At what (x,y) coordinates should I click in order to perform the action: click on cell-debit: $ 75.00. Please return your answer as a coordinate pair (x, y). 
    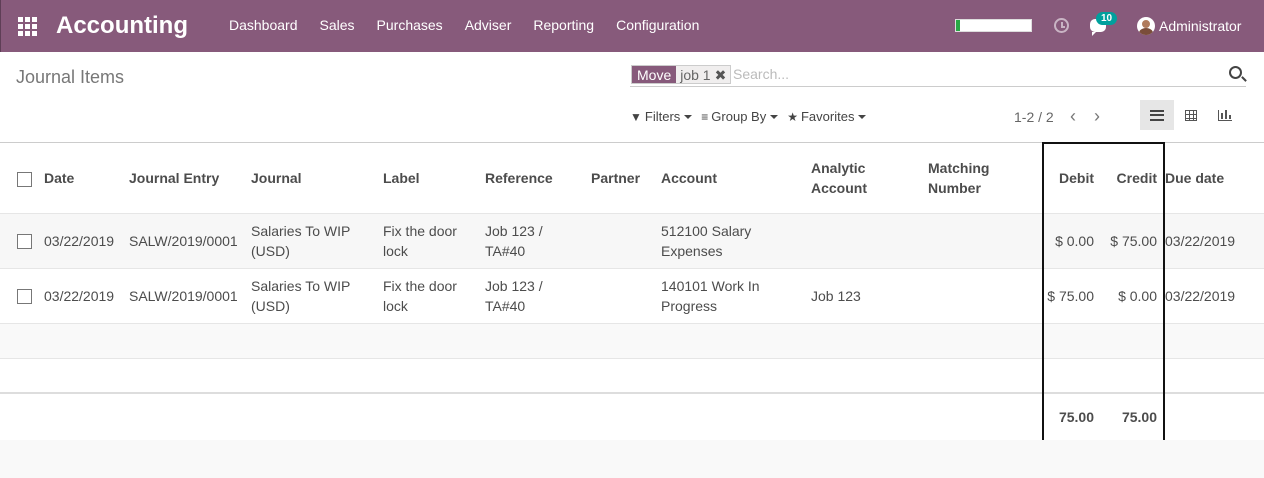
    Looking at the image, I should click on (1069, 295).